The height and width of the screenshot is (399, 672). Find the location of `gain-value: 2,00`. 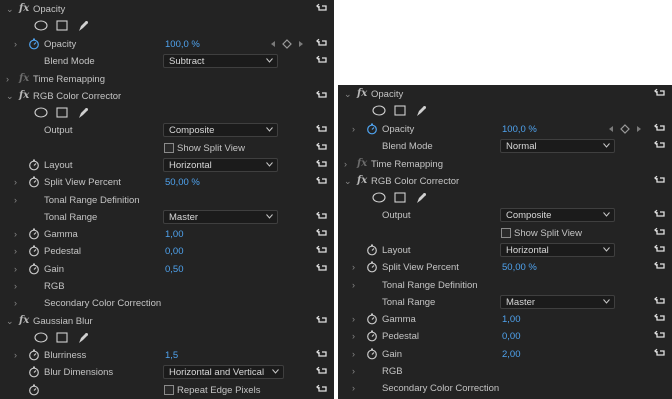

gain-value: 2,00 is located at coordinates (511, 354).